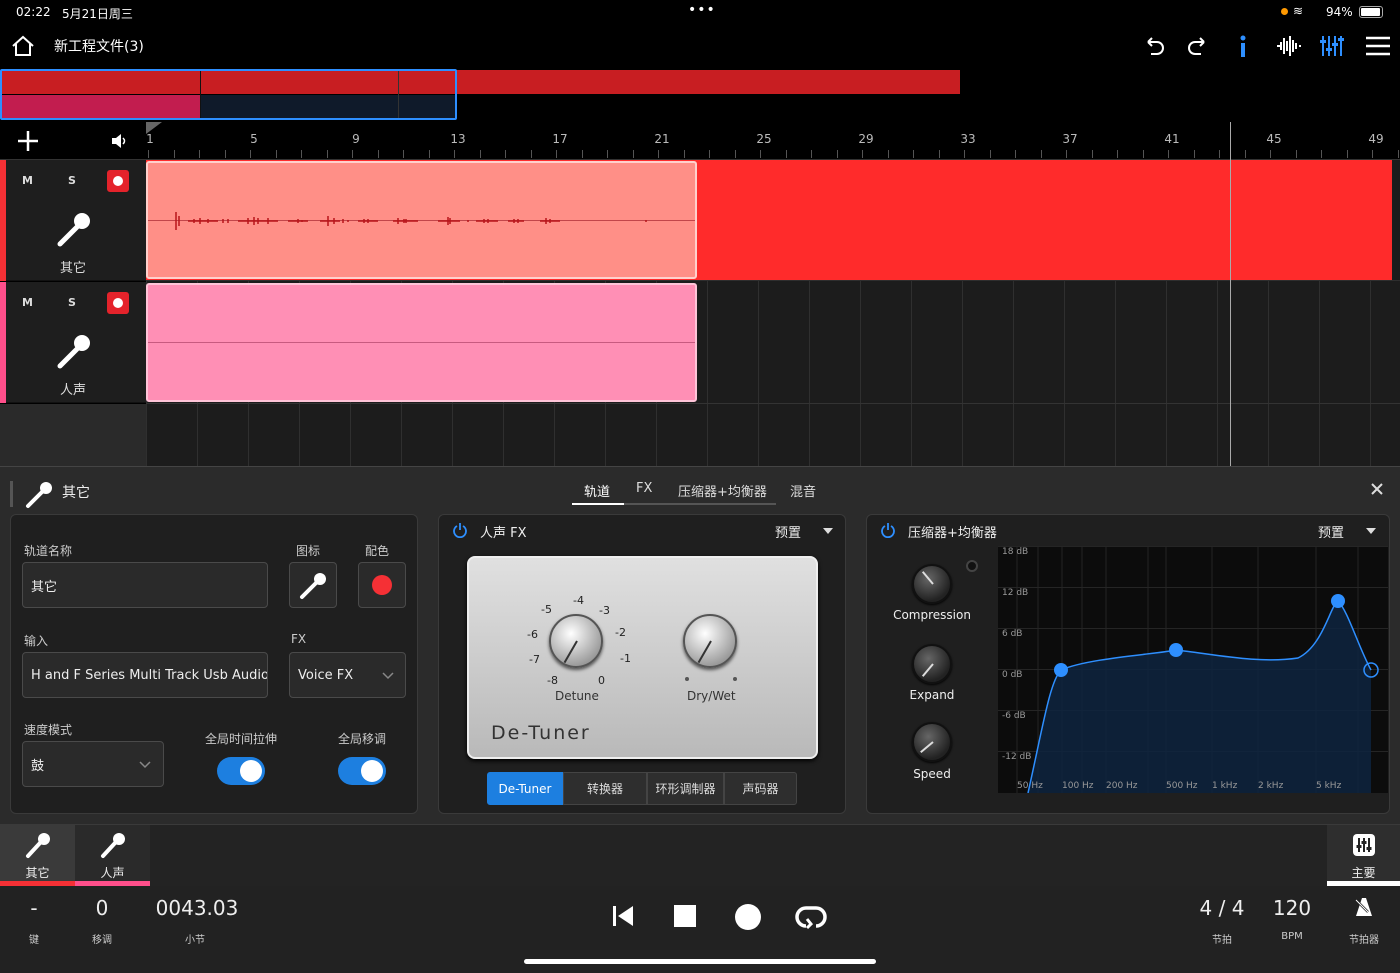 This screenshot has width=1400, height=973. I want to click on redo-icon, so click(1198, 46).